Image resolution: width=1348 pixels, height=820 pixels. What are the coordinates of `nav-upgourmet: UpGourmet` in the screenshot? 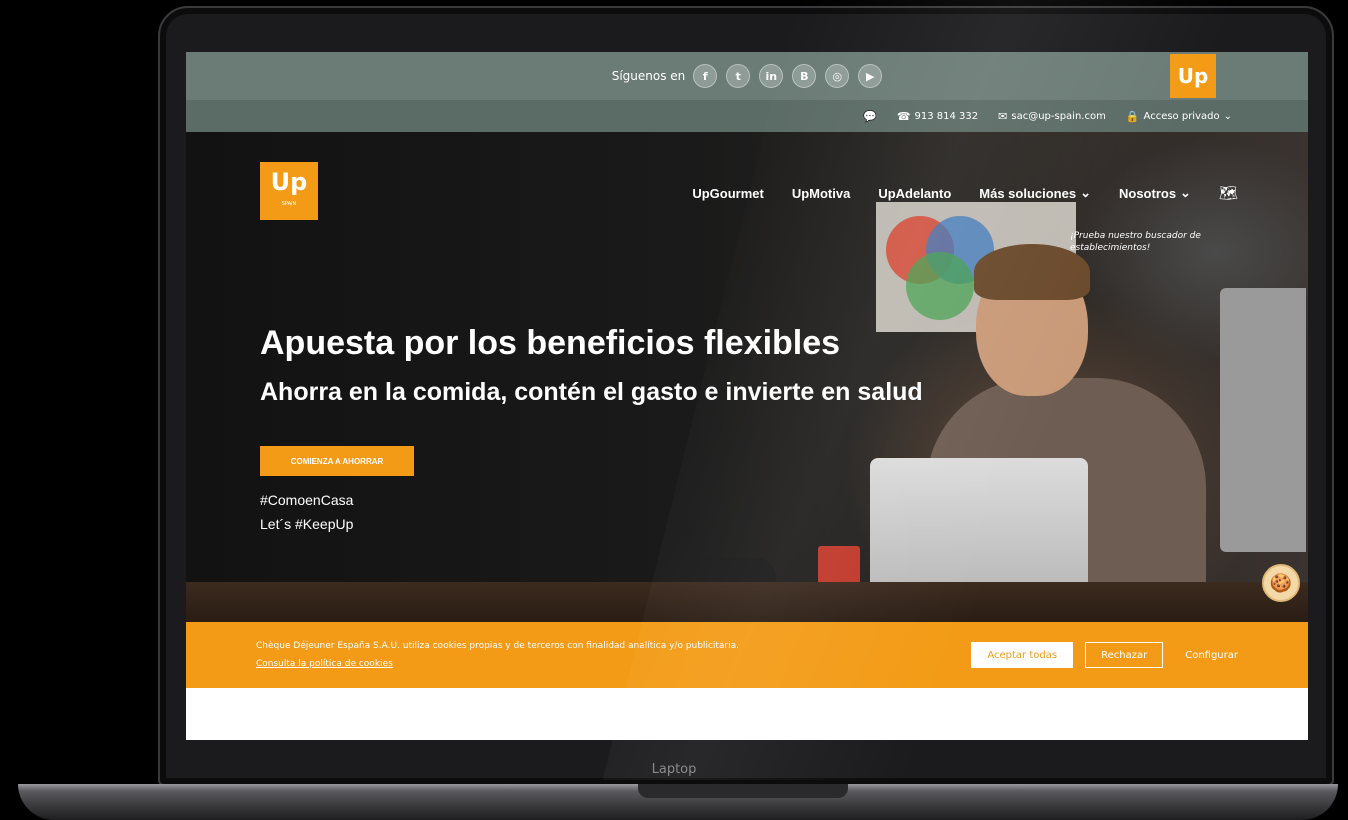 It's located at (728, 193).